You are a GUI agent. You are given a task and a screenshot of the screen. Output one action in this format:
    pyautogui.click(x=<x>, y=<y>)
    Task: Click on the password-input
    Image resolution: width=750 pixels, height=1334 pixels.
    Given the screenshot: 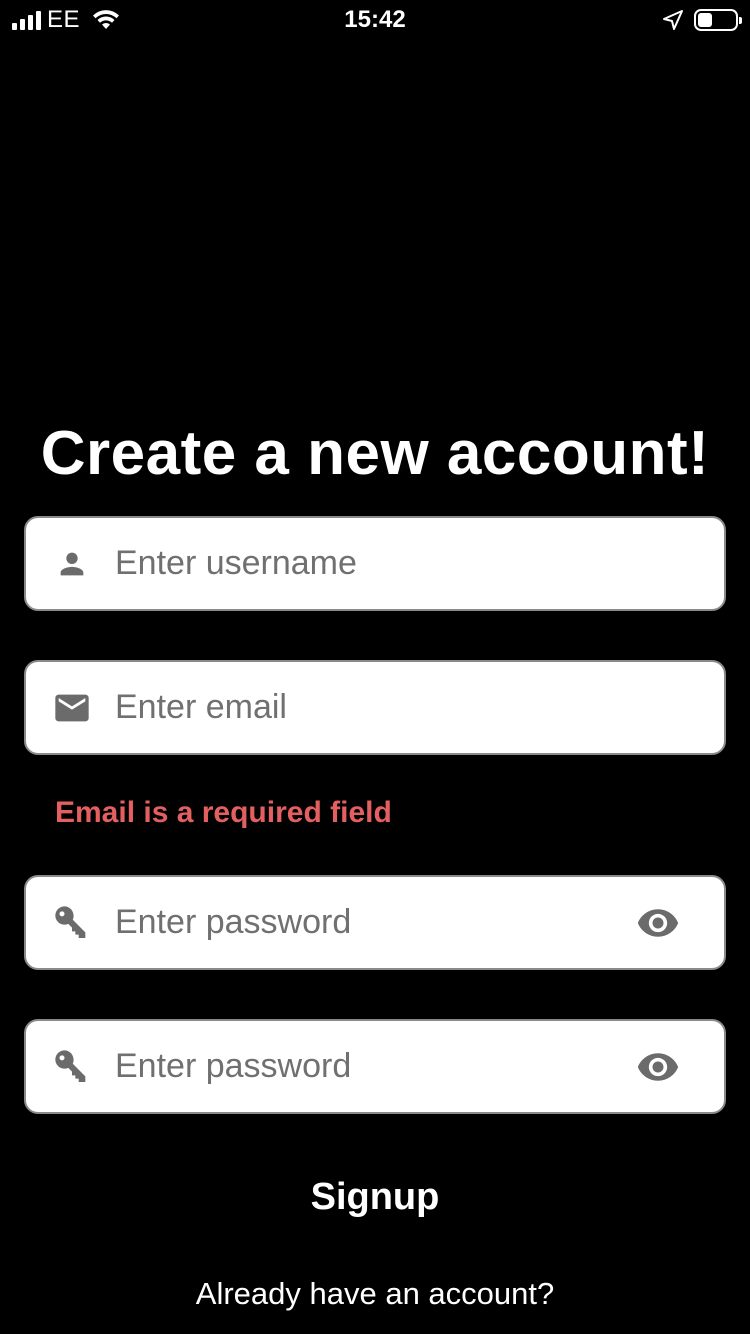 What is the action you would take?
    pyautogui.click(x=374, y=922)
    